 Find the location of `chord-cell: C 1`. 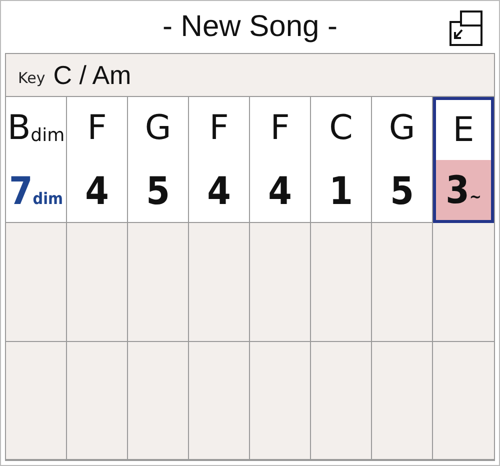

chord-cell: C 1 is located at coordinates (341, 160).